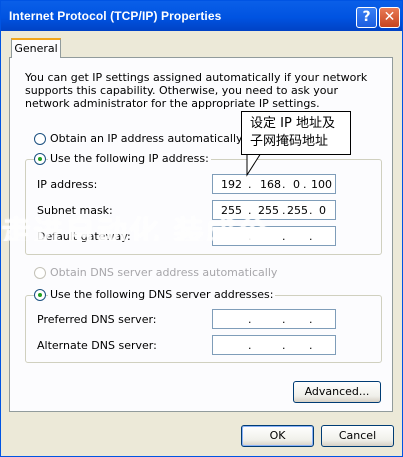 This screenshot has width=403, height=457. What do you see at coordinates (40, 159) in the screenshot?
I see `radio-use-ip` at bounding box center [40, 159].